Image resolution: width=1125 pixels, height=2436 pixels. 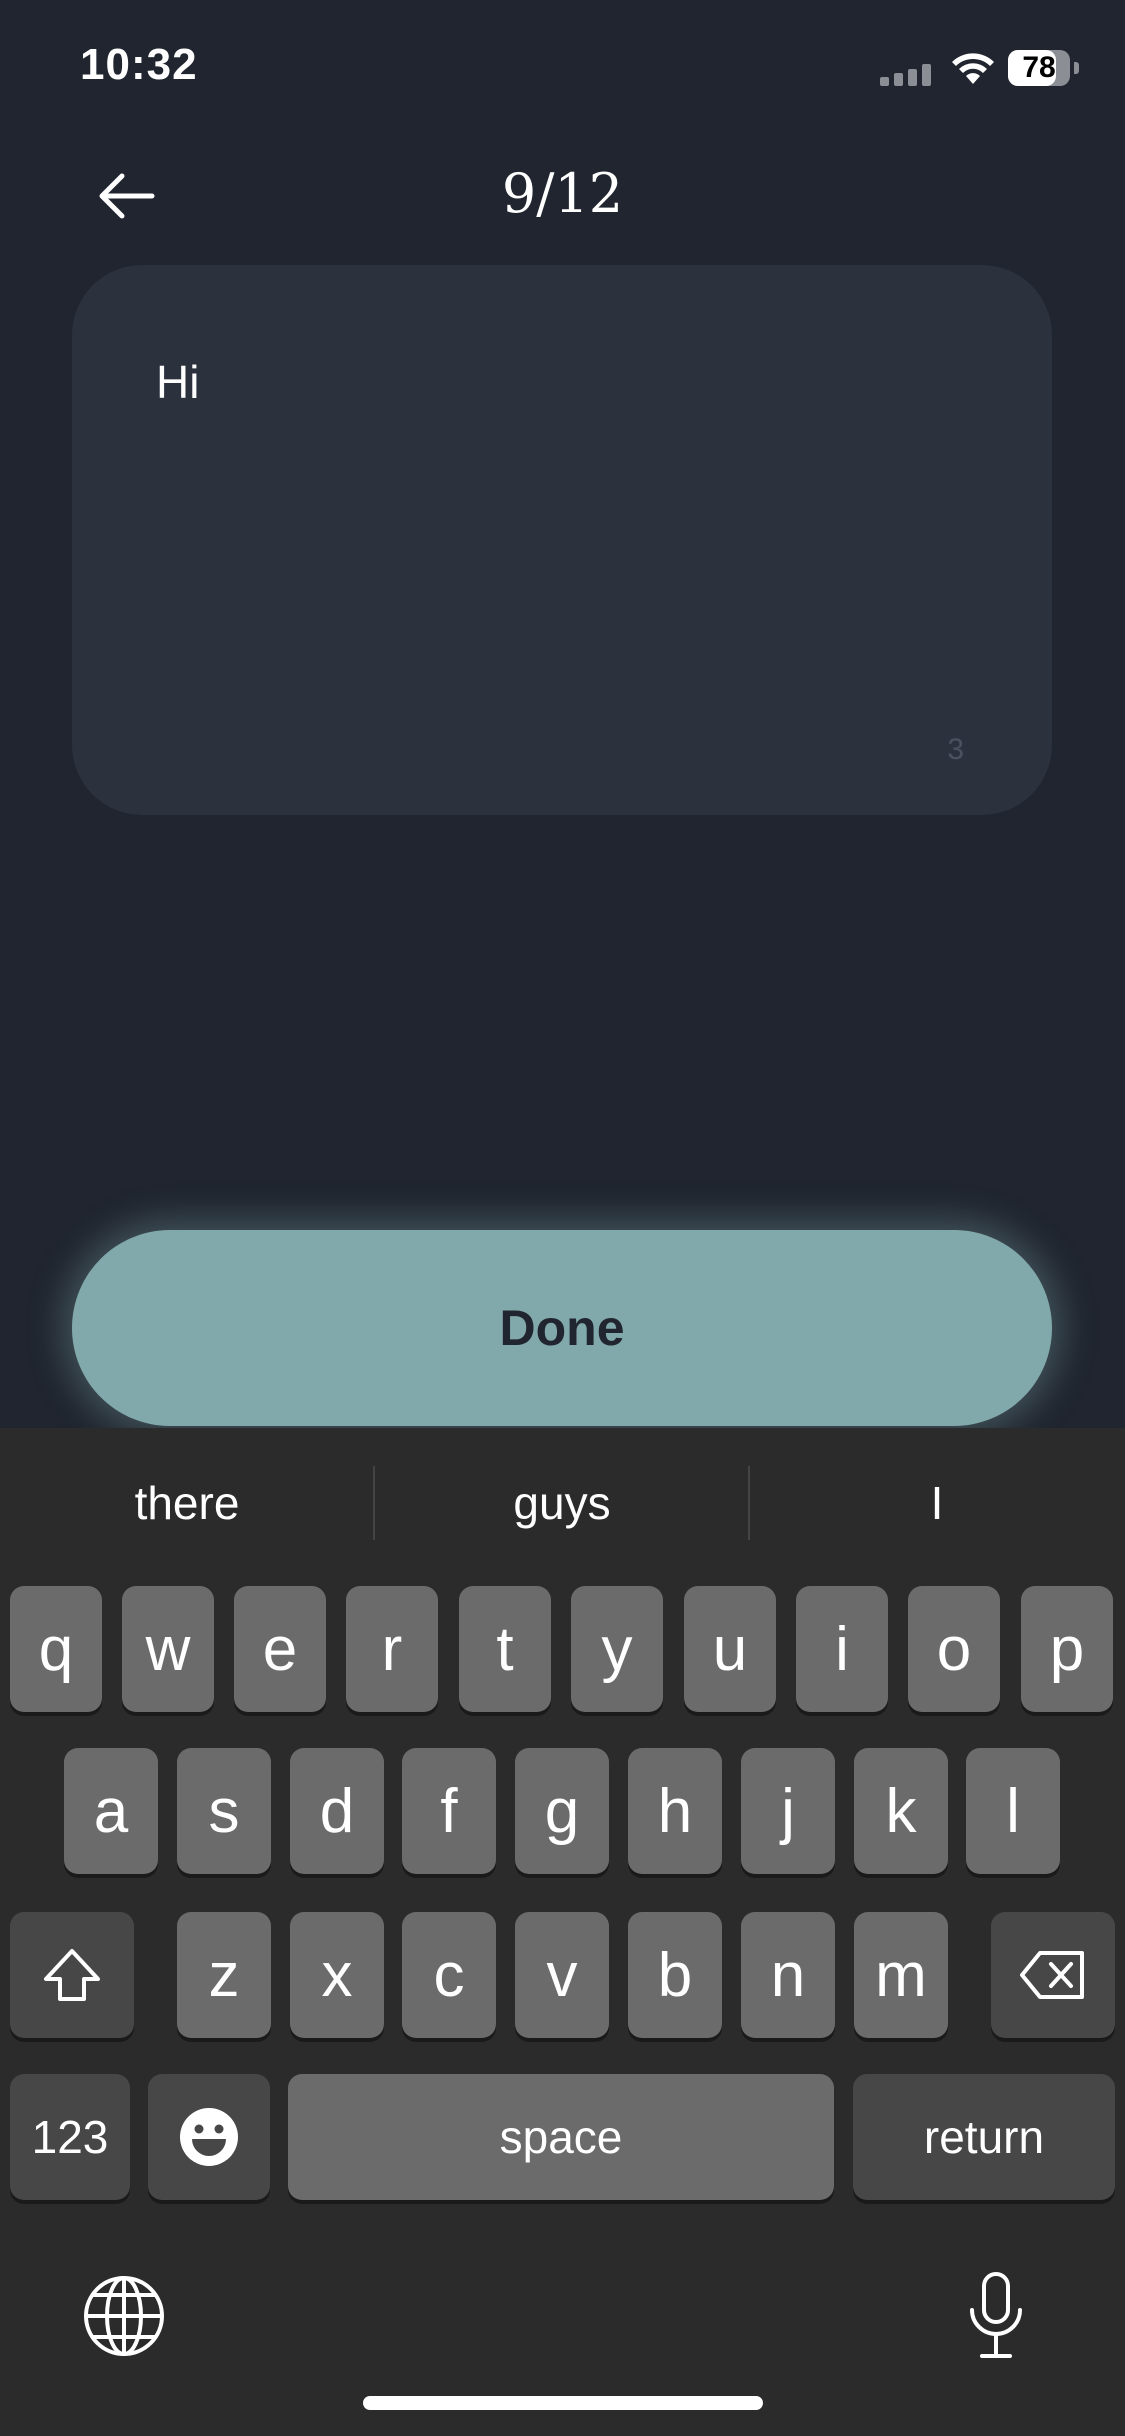 I want to click on home-indicator, so click(x=563, y=2403).